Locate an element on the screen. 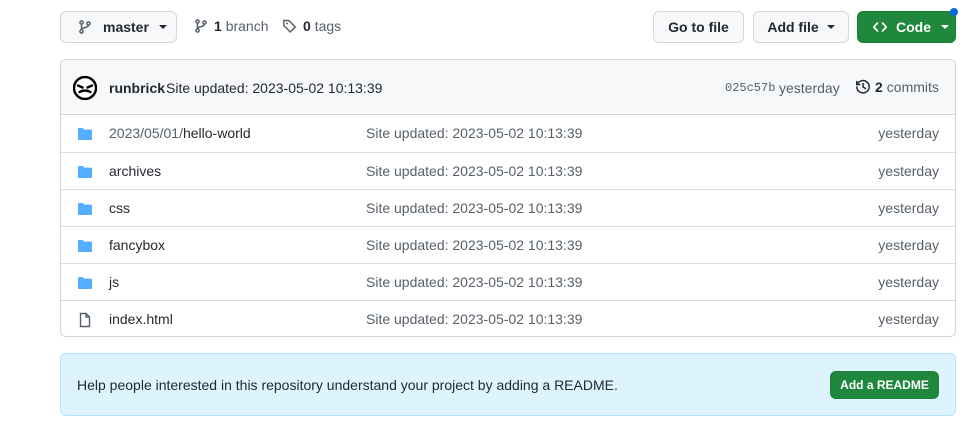 This screenshot has height=448, width=979. tag-icon is located at coordinates (290, 26).